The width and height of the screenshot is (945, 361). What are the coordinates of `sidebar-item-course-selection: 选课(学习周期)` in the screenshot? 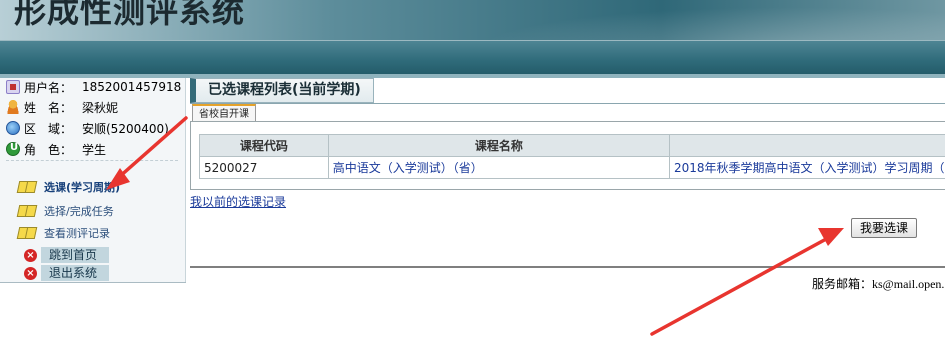 It's located at (68, 187).